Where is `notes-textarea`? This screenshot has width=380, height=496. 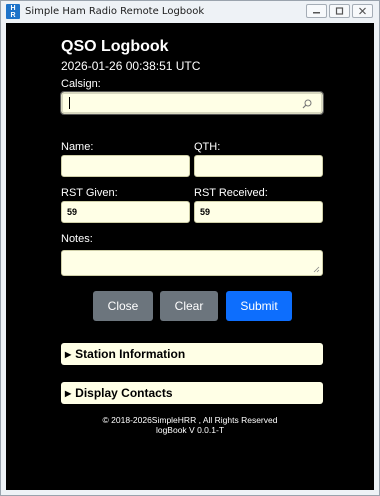
notes-textarea is located at coordinates (192, 263).